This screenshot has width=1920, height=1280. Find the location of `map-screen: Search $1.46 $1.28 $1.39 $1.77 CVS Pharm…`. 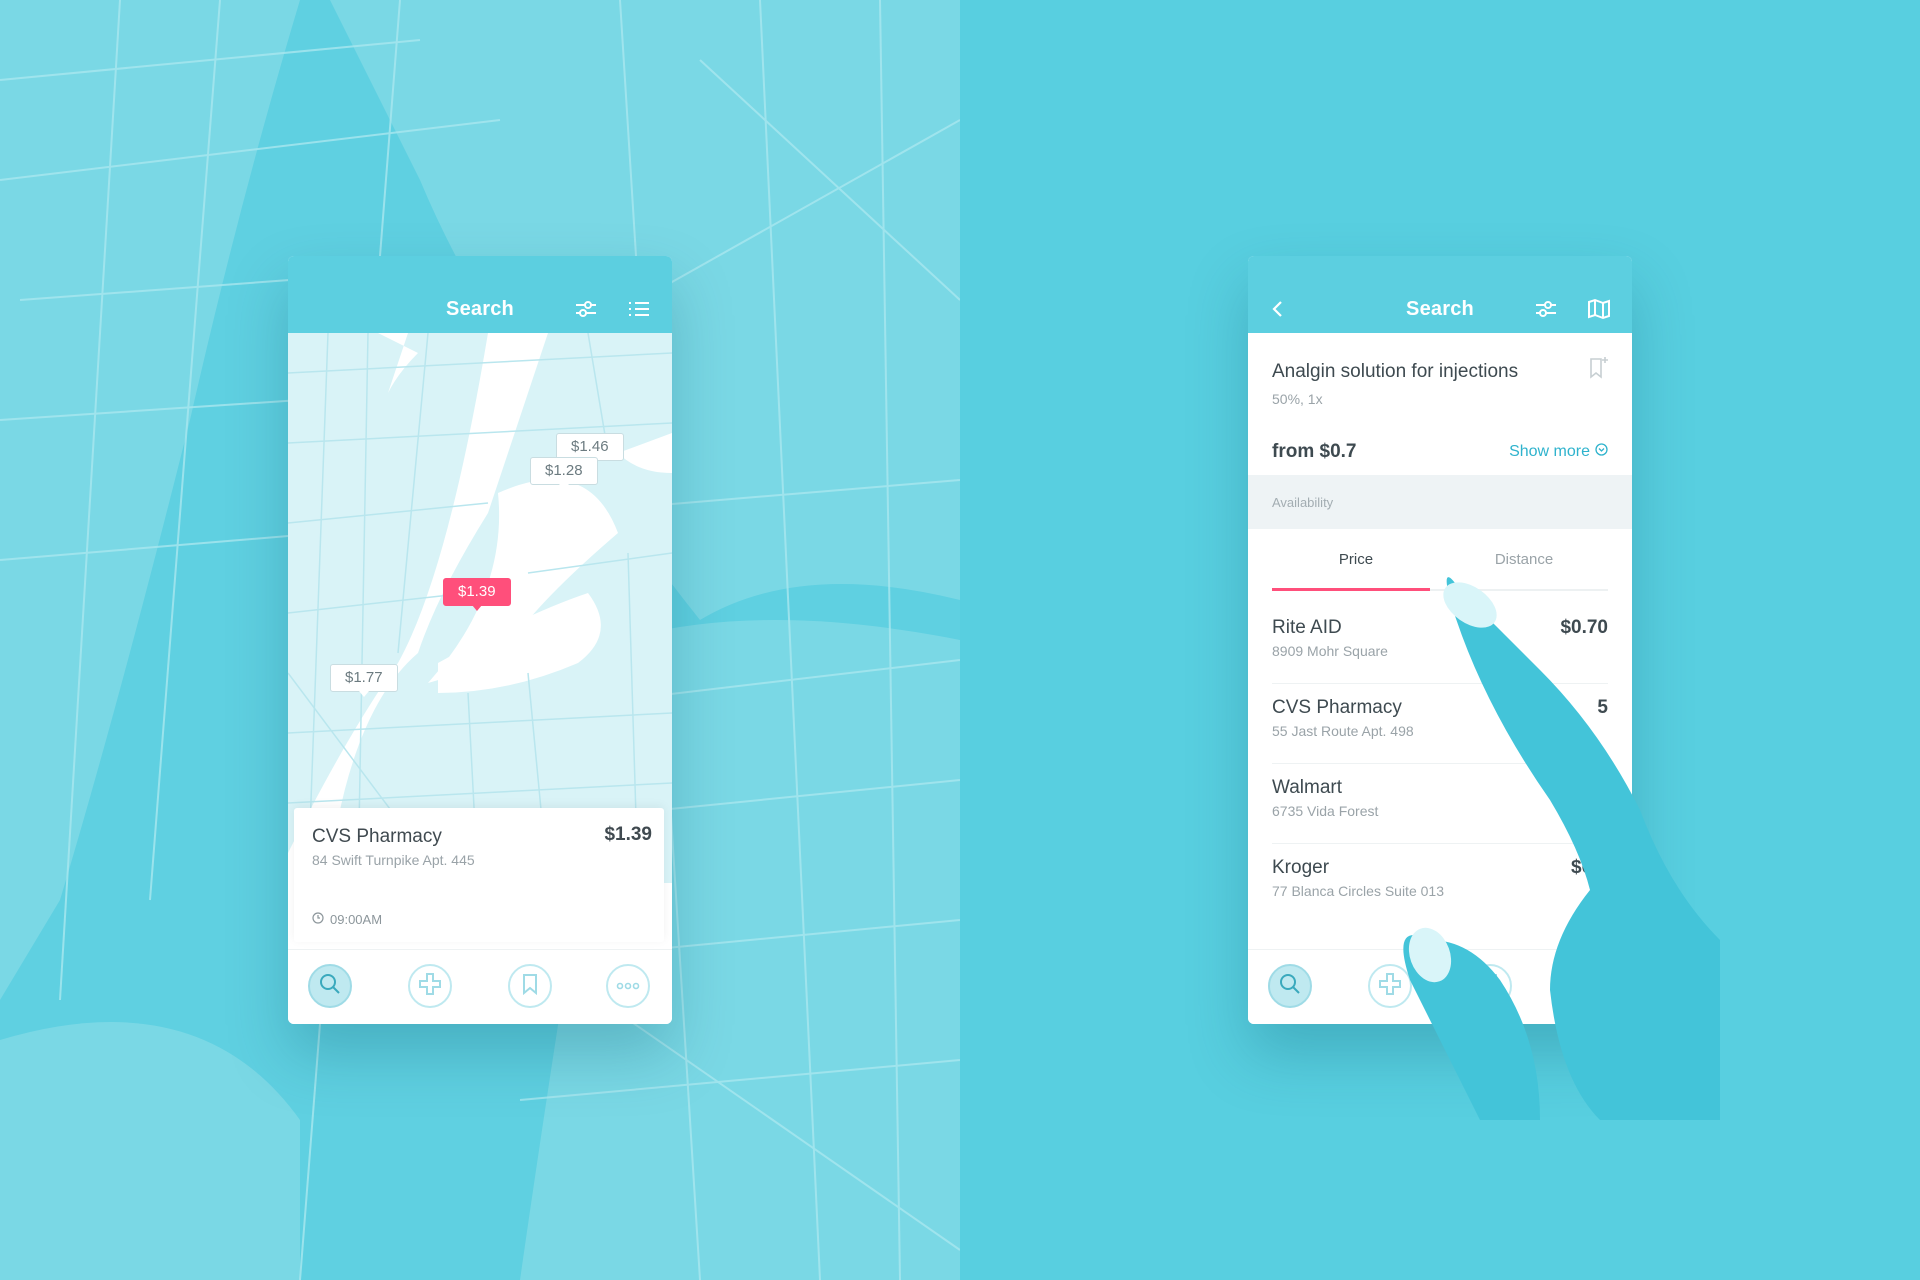

map-screen: Search $1.46 $1.28 $1.39 $1.77 CVS Pharm… is located at coordinates (480, 640).